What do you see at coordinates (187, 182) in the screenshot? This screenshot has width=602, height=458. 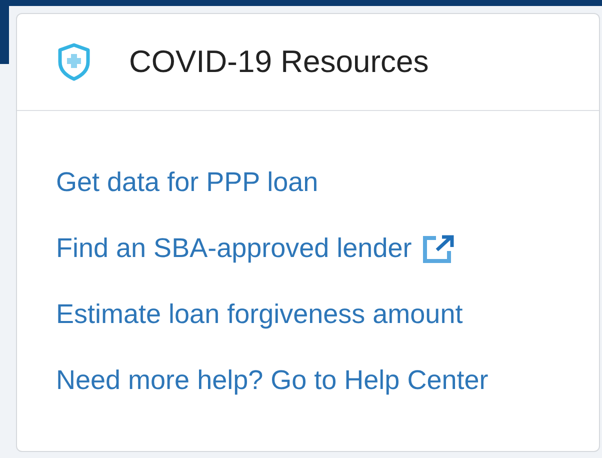 I see `resource-link: Get data for PPP loan` at bounding box center [187, 182].